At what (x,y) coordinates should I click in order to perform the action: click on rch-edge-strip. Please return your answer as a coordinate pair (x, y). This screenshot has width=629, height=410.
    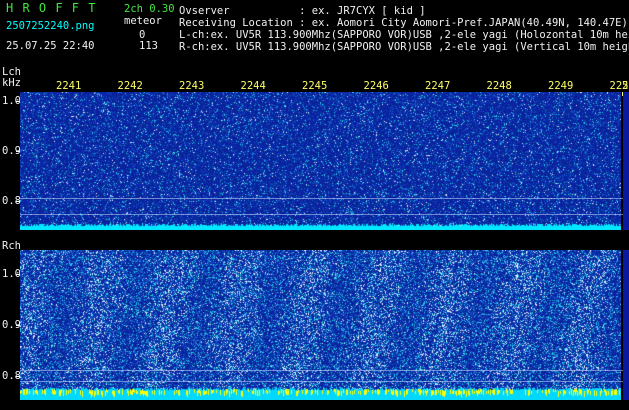
    Looking at the image, I should click on (626, 325).